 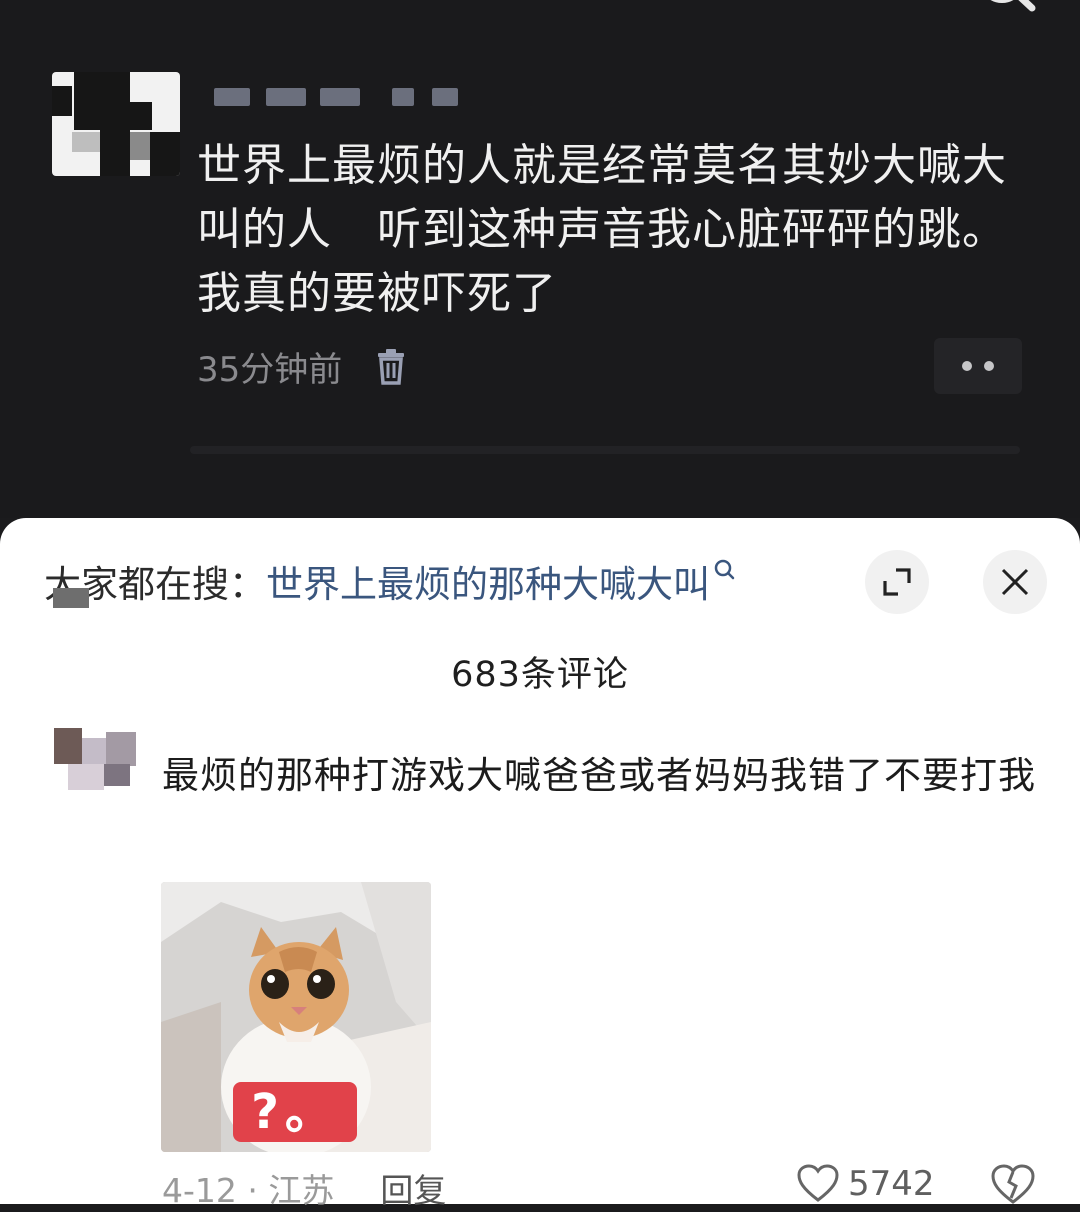 I want to click on trash-icon, so click(x=391, y=366).